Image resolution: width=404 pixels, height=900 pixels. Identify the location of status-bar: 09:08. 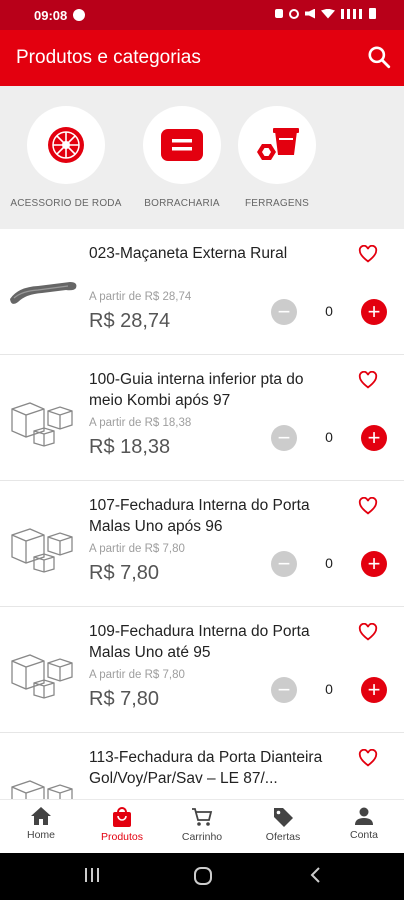
(202, 15).